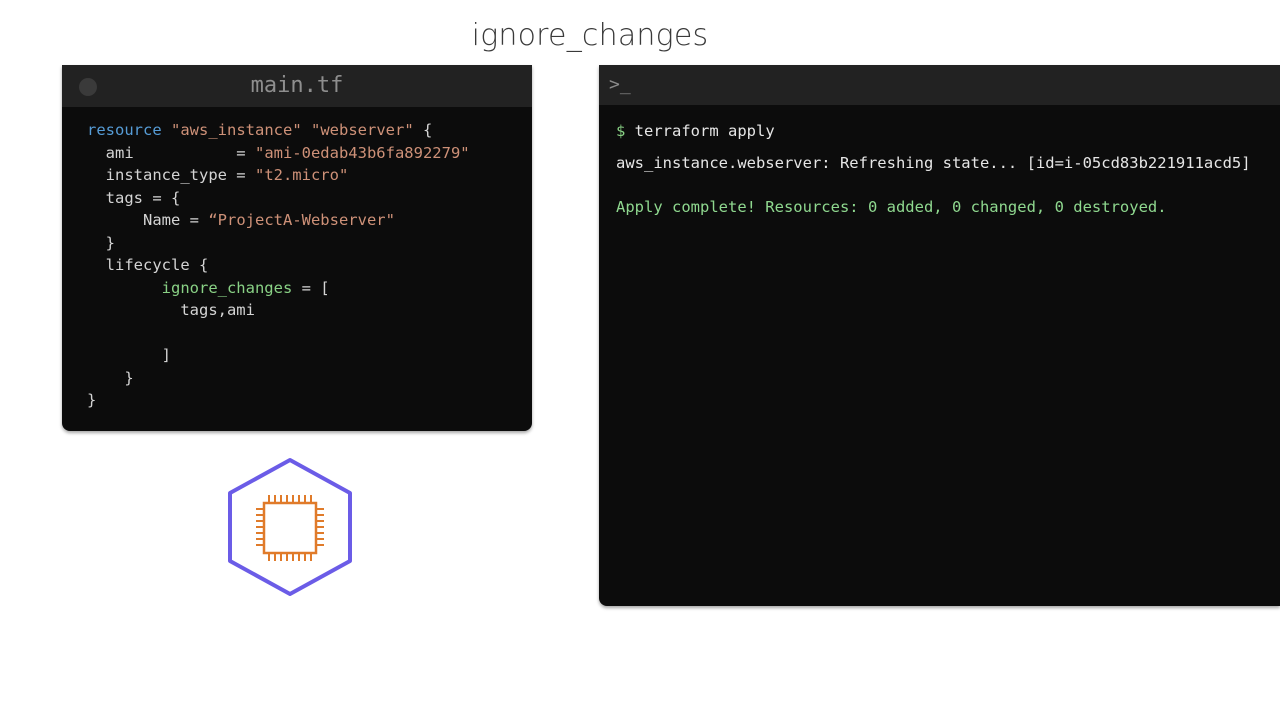 This screenshot has height=720, width=1280. I want to click on code-line: Name = “ProjectA-Webserver", so click(278, 220).